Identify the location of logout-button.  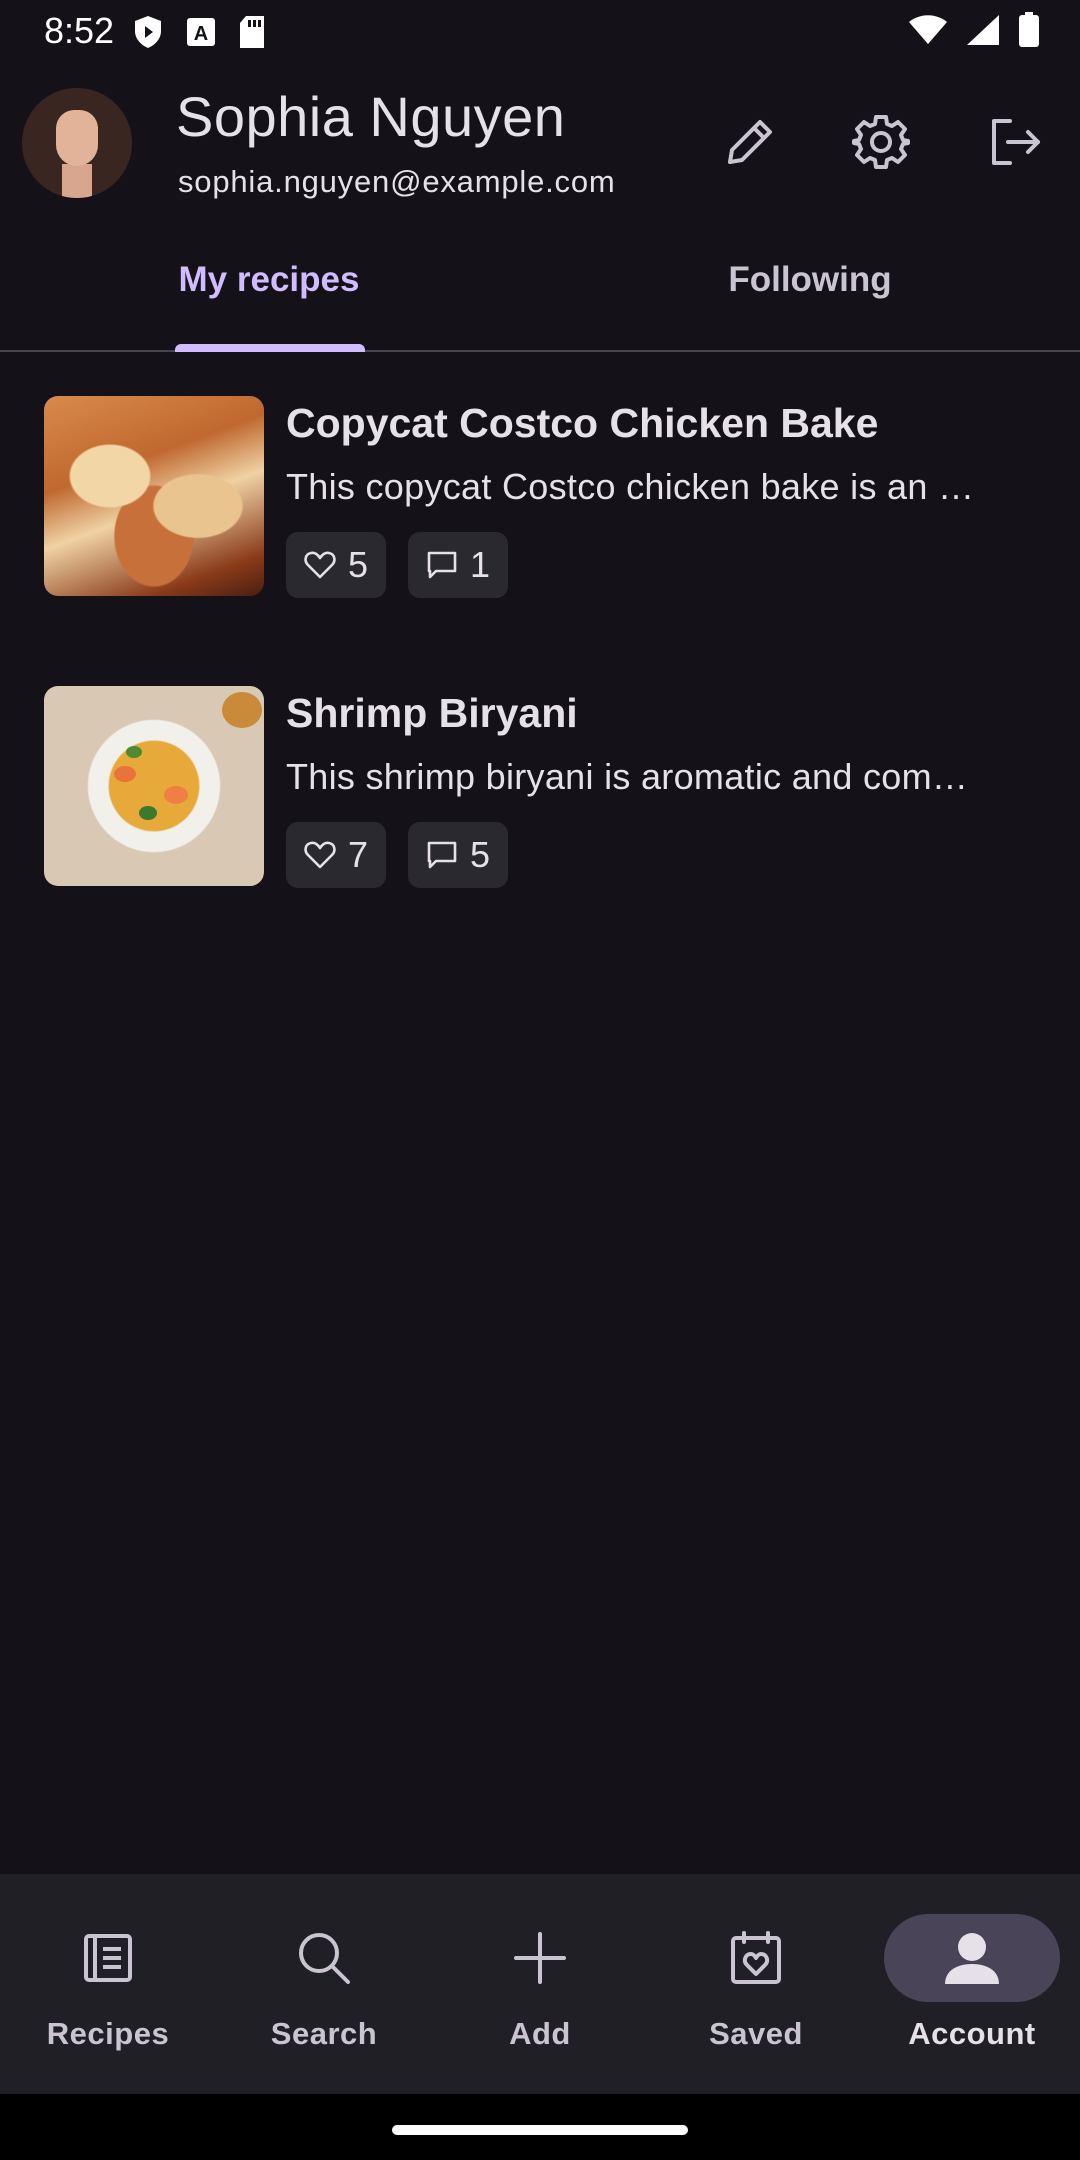
(1015, 142).